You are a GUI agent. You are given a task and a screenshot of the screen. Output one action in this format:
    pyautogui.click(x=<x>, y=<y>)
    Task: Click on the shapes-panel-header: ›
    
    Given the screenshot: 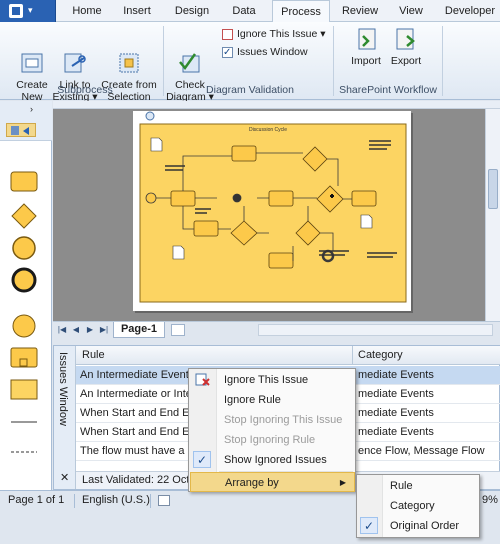 What is the action you would take?
    pyautogui.click(x=26, y=121)
    